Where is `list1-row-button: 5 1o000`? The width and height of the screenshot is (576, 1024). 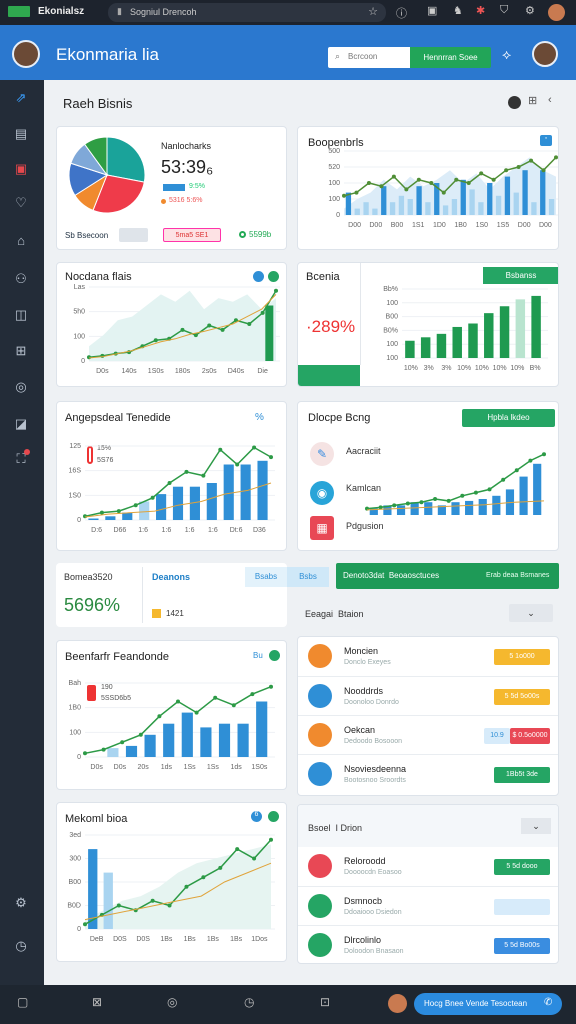
list1-row-button: 5 1o000 is located at coordinates (522, 657).